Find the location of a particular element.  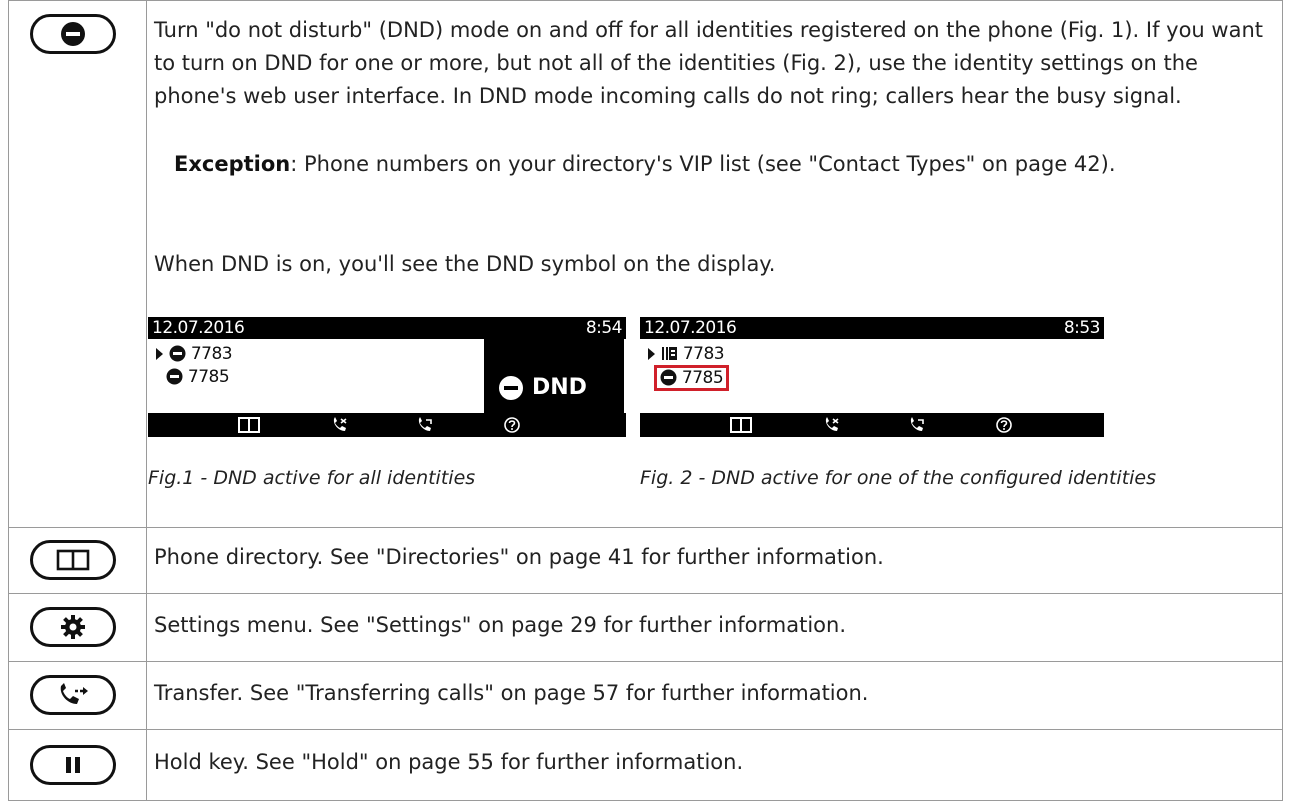

dnd-key is located at coordinates (73, 34).